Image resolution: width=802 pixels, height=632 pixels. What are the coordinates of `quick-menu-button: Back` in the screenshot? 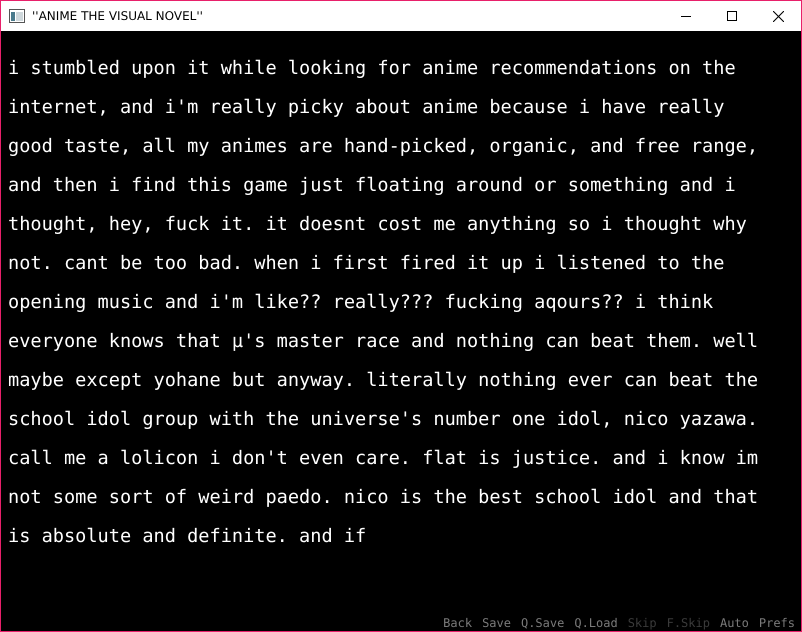 It's located at (457, 623).